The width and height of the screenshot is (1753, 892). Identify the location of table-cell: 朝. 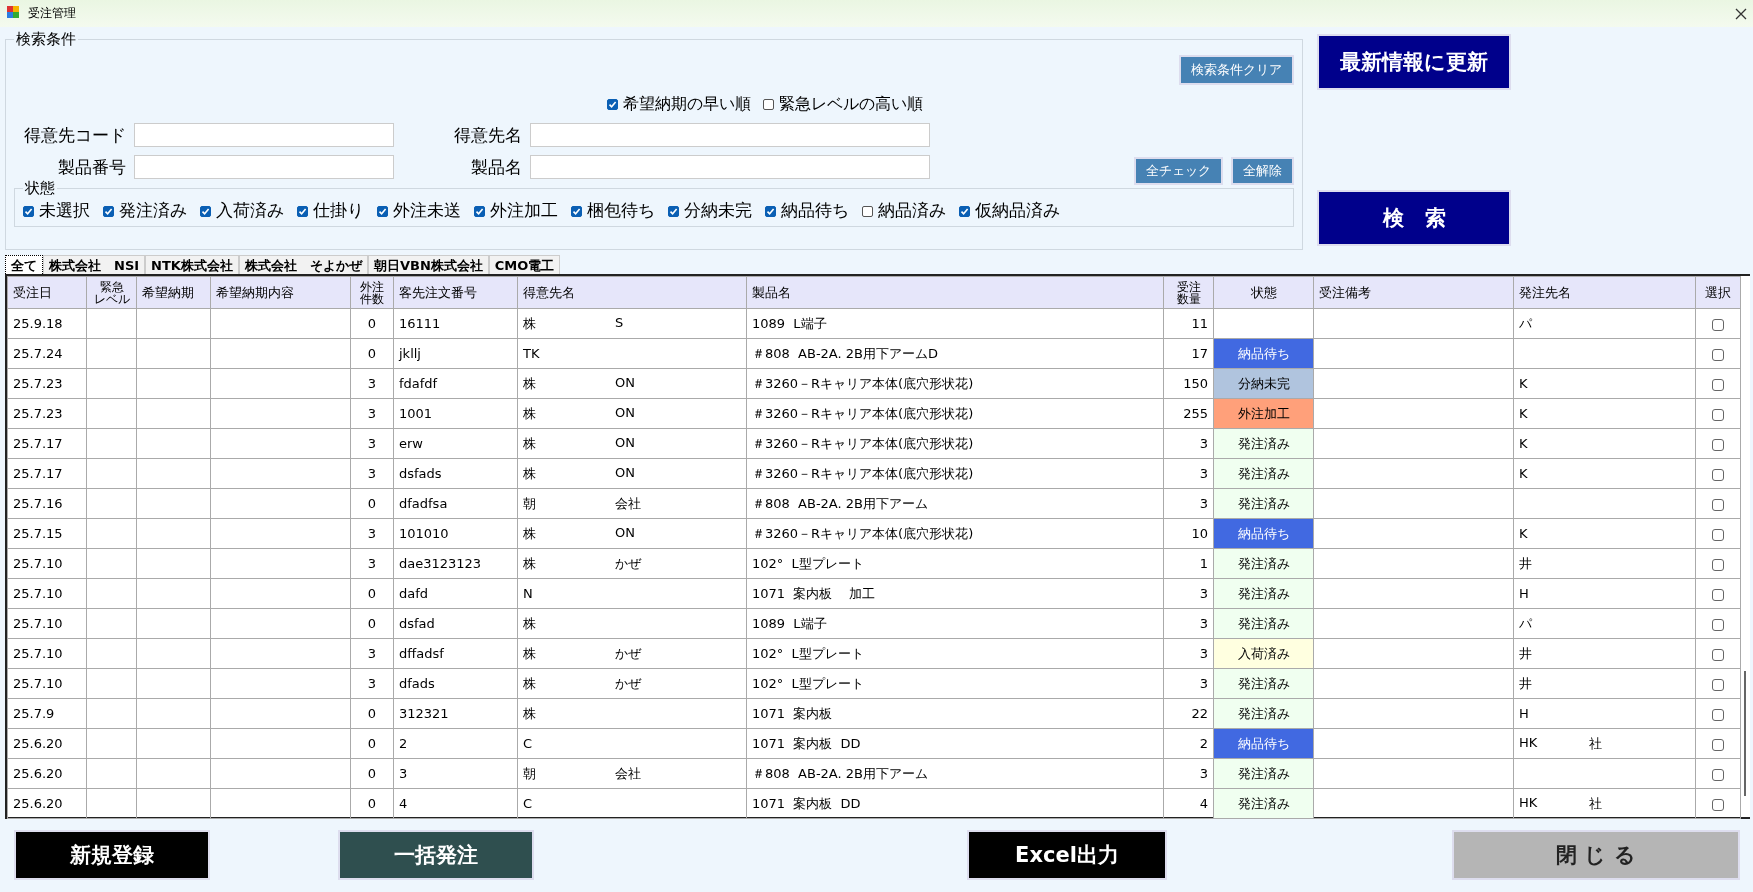
(529, 773).